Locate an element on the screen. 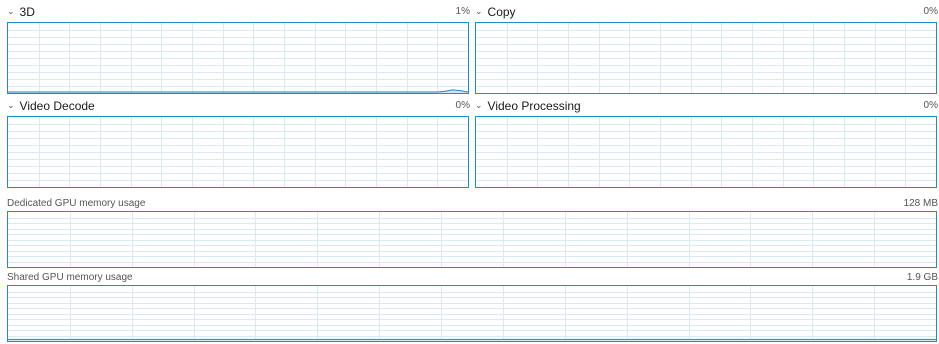 The image size is (939, 344). engine-header-video-processing: ⌄ Video Processing is located at coordinates (528, 106).